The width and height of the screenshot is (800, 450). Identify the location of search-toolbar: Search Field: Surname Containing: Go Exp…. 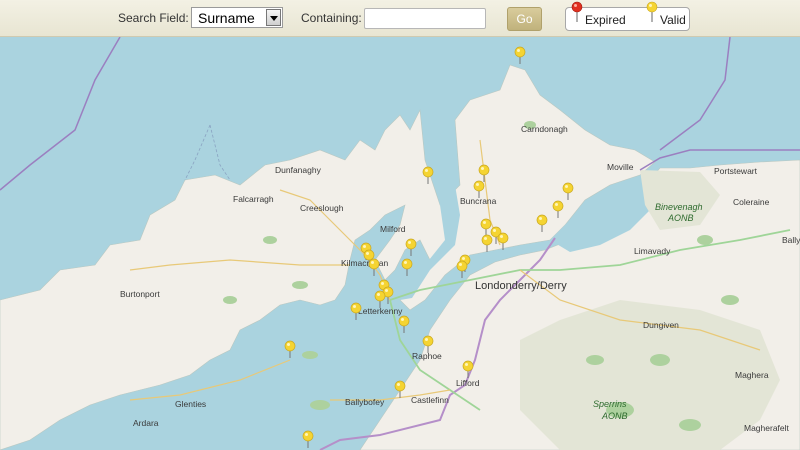
(400, 18).